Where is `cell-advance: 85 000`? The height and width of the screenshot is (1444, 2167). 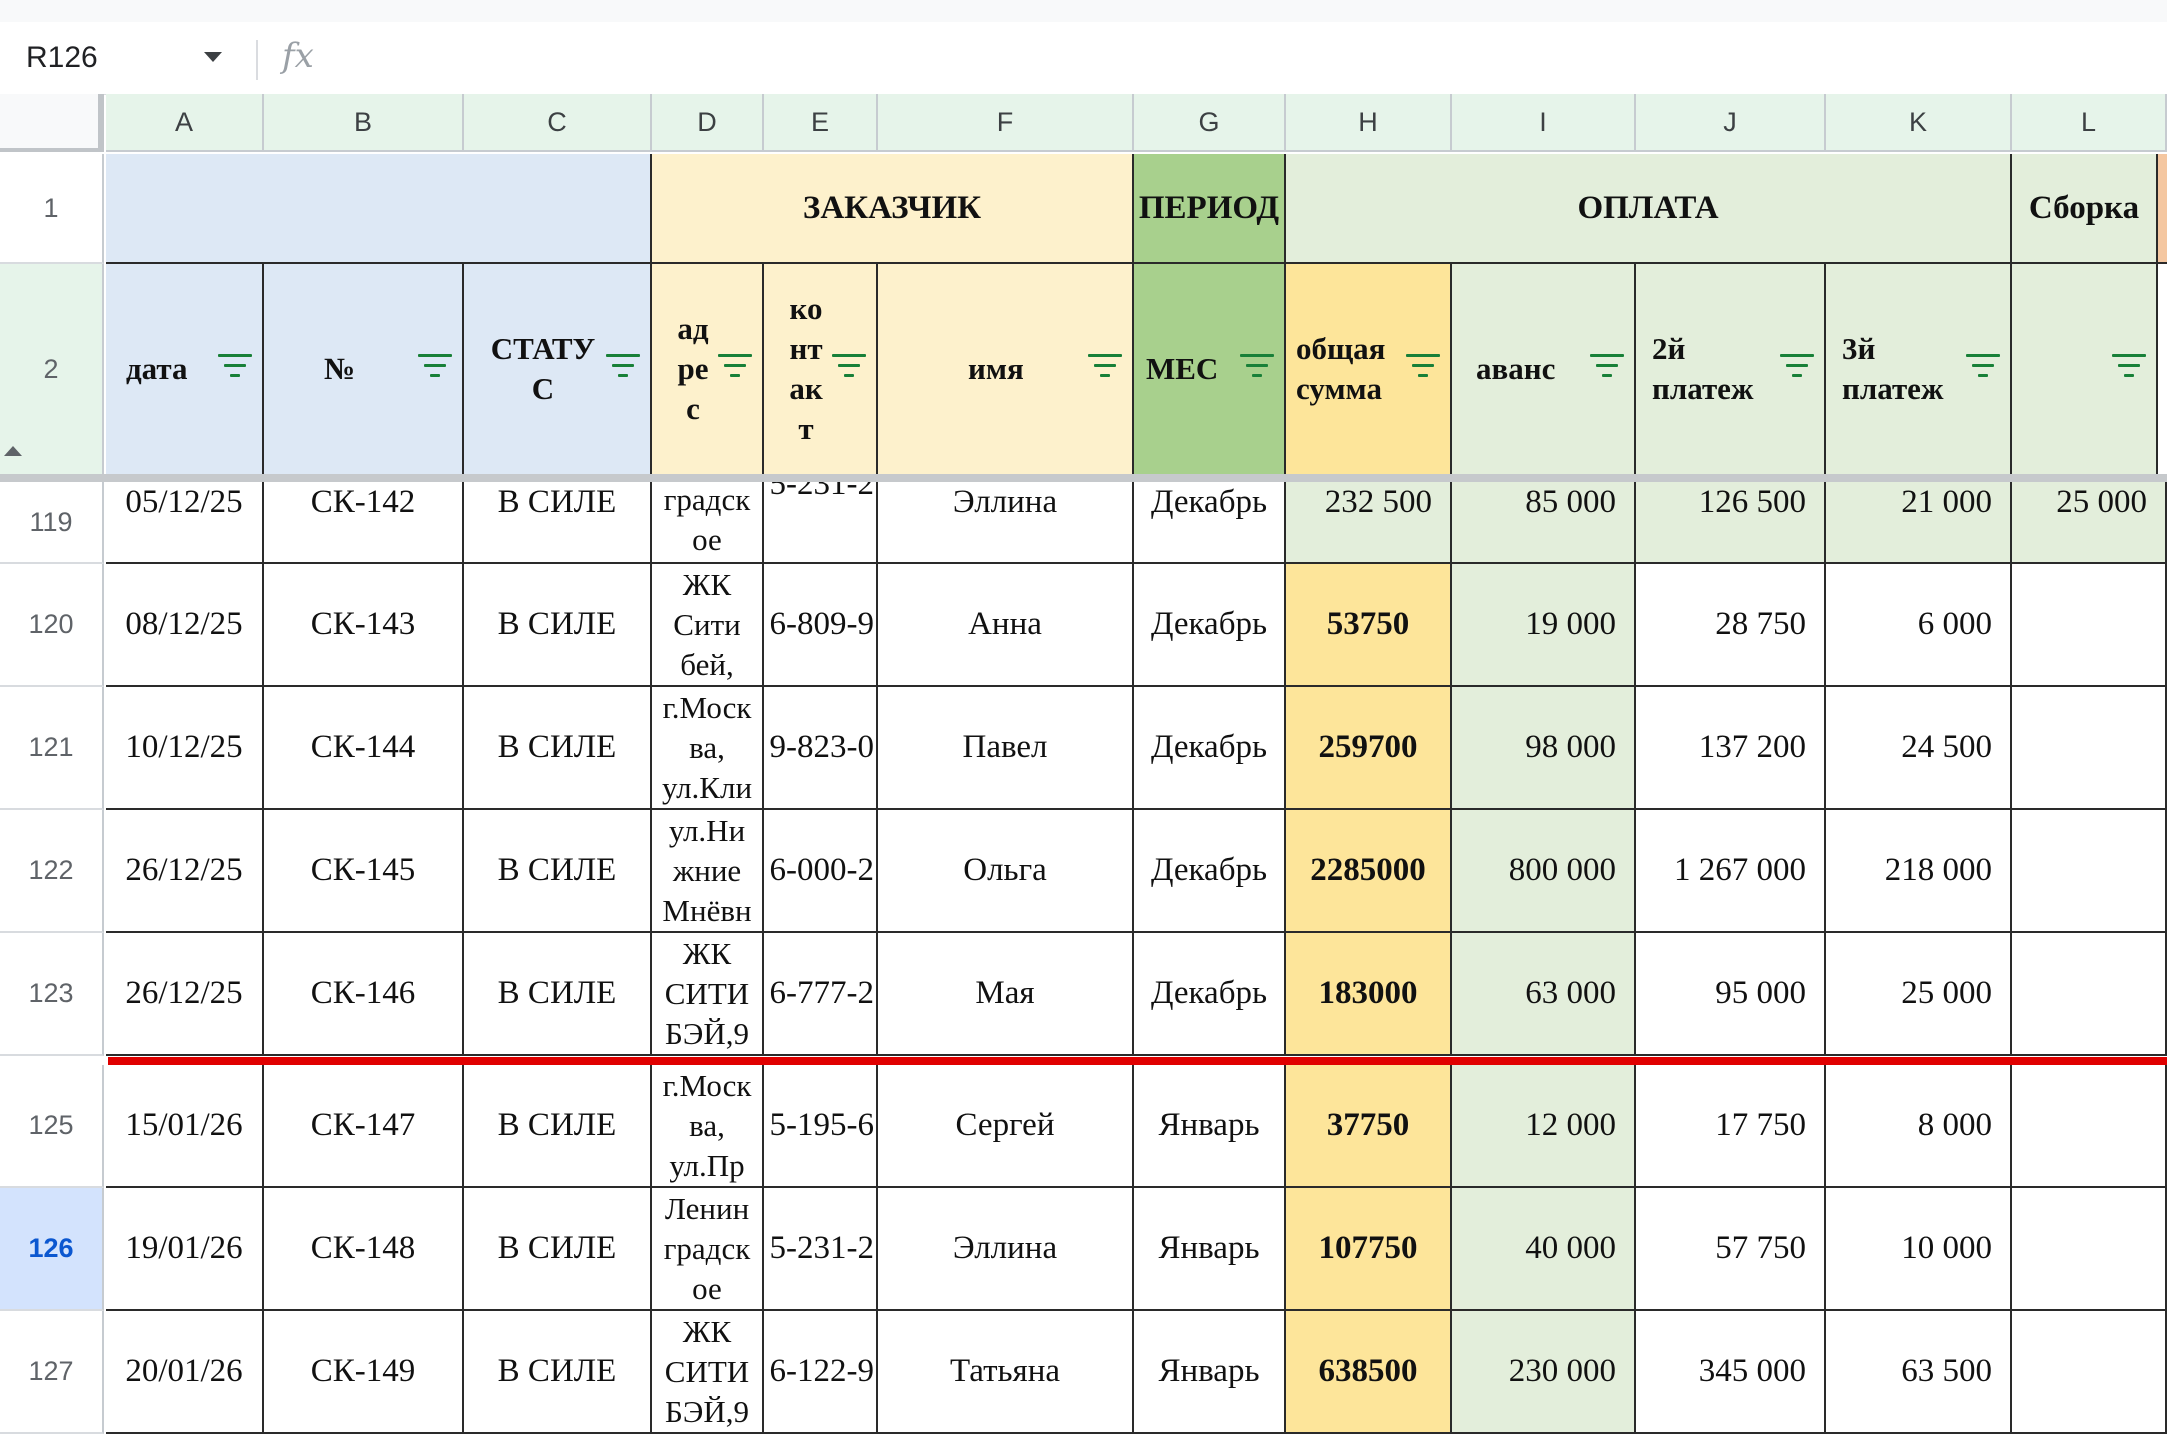 cell-advance: 85 000 is located at coordinates (1544, 523).